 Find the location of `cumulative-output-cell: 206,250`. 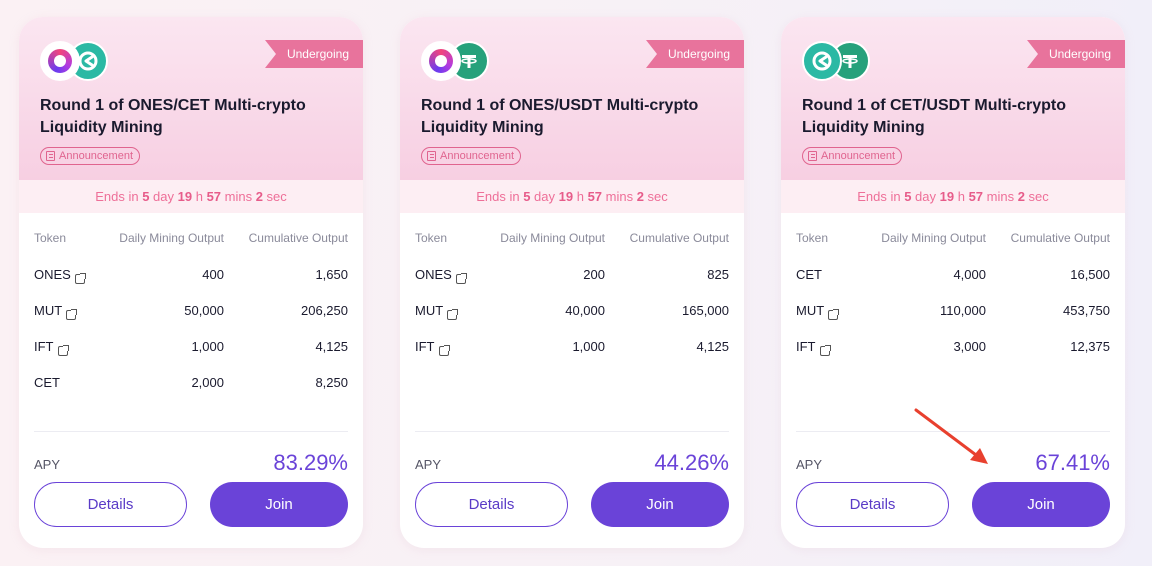

cumulative-output-cell: 206,250 is located at coordinates (324, 310).